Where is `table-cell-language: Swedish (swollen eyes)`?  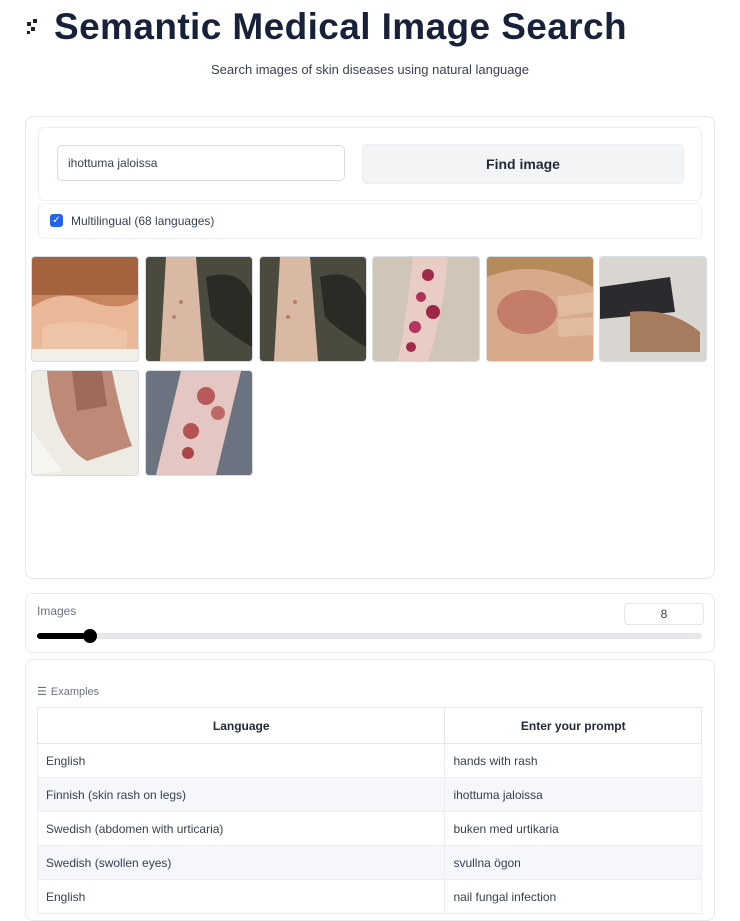
table-cell-language: Swedish (swollen eyes) is located at coordinates (241, 862).